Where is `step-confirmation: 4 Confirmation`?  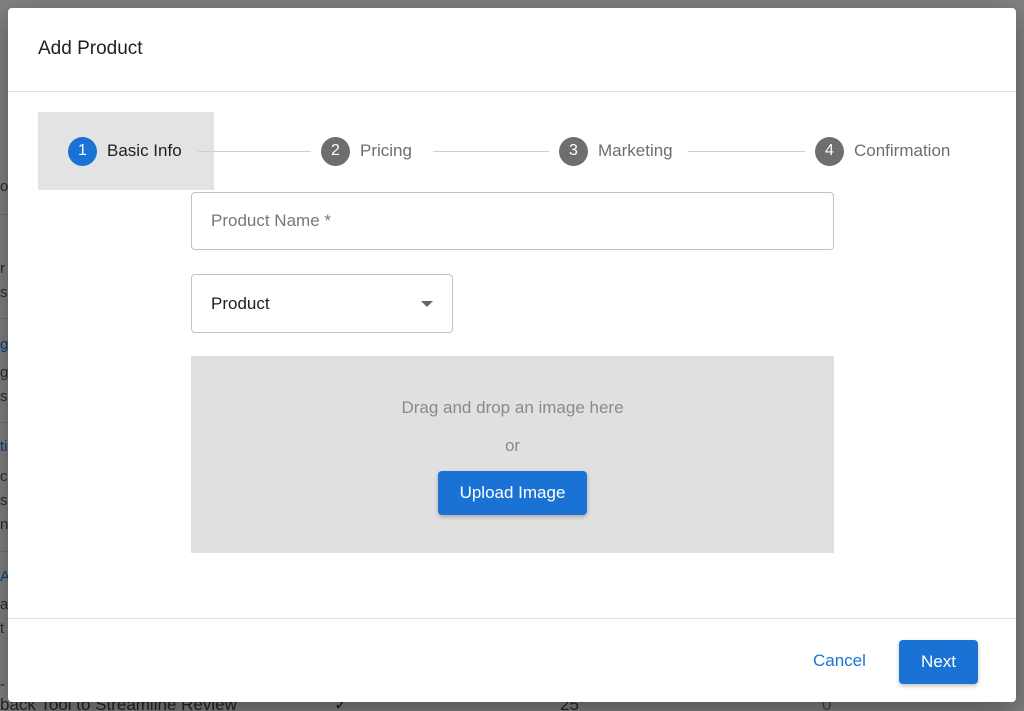
step-confirmation: 4 Confirmation is located at coordinates (882, 151).